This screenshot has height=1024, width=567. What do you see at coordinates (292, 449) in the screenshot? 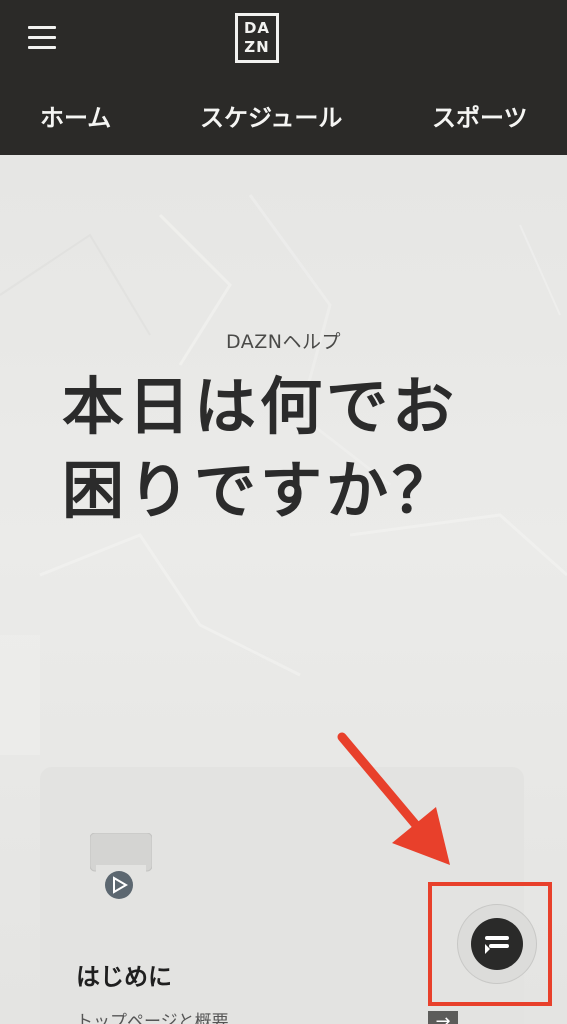
I see `page-headline: 本日は何でお 困りですか？` at bounding box center [292, 449].